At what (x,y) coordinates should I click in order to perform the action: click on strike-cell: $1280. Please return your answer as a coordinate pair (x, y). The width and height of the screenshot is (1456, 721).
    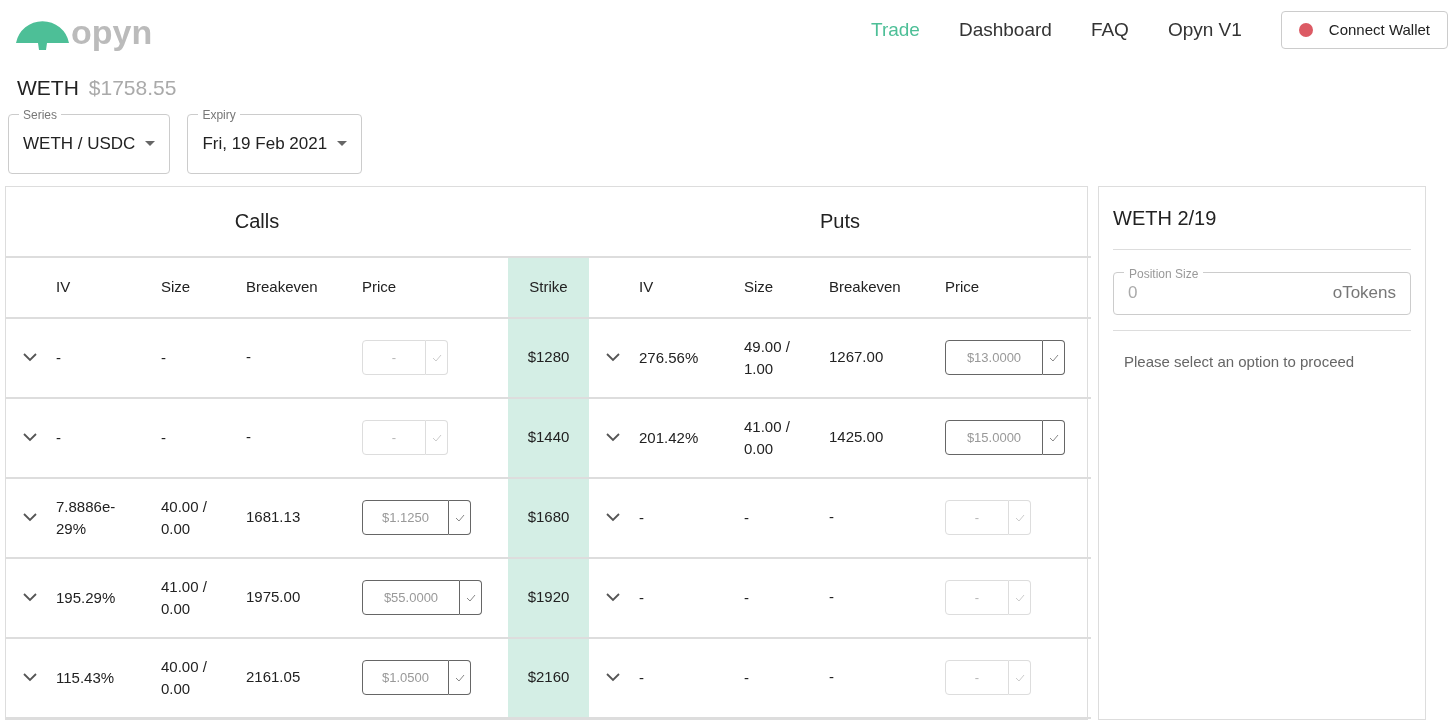
    Looking at the image, I should click on (548, 357).